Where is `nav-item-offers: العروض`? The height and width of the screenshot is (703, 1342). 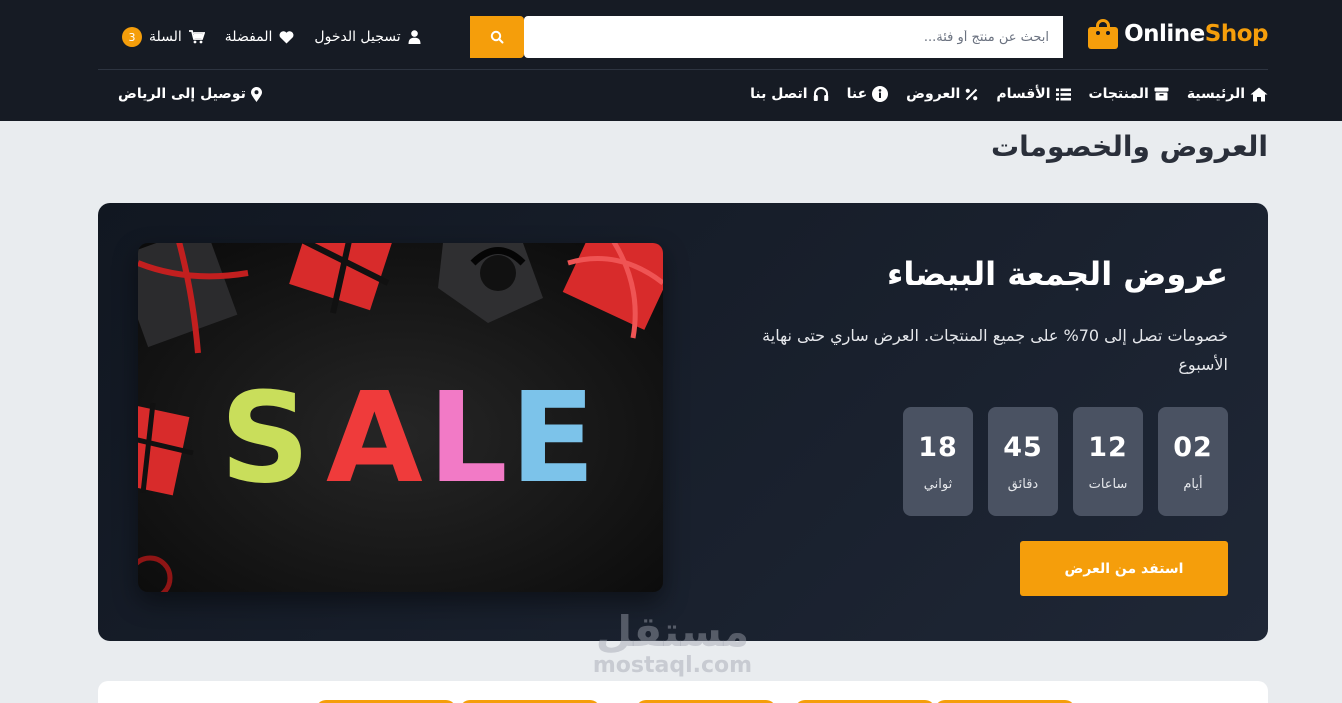
nav-item-offers: العروض is located at coordinates (942, 94).